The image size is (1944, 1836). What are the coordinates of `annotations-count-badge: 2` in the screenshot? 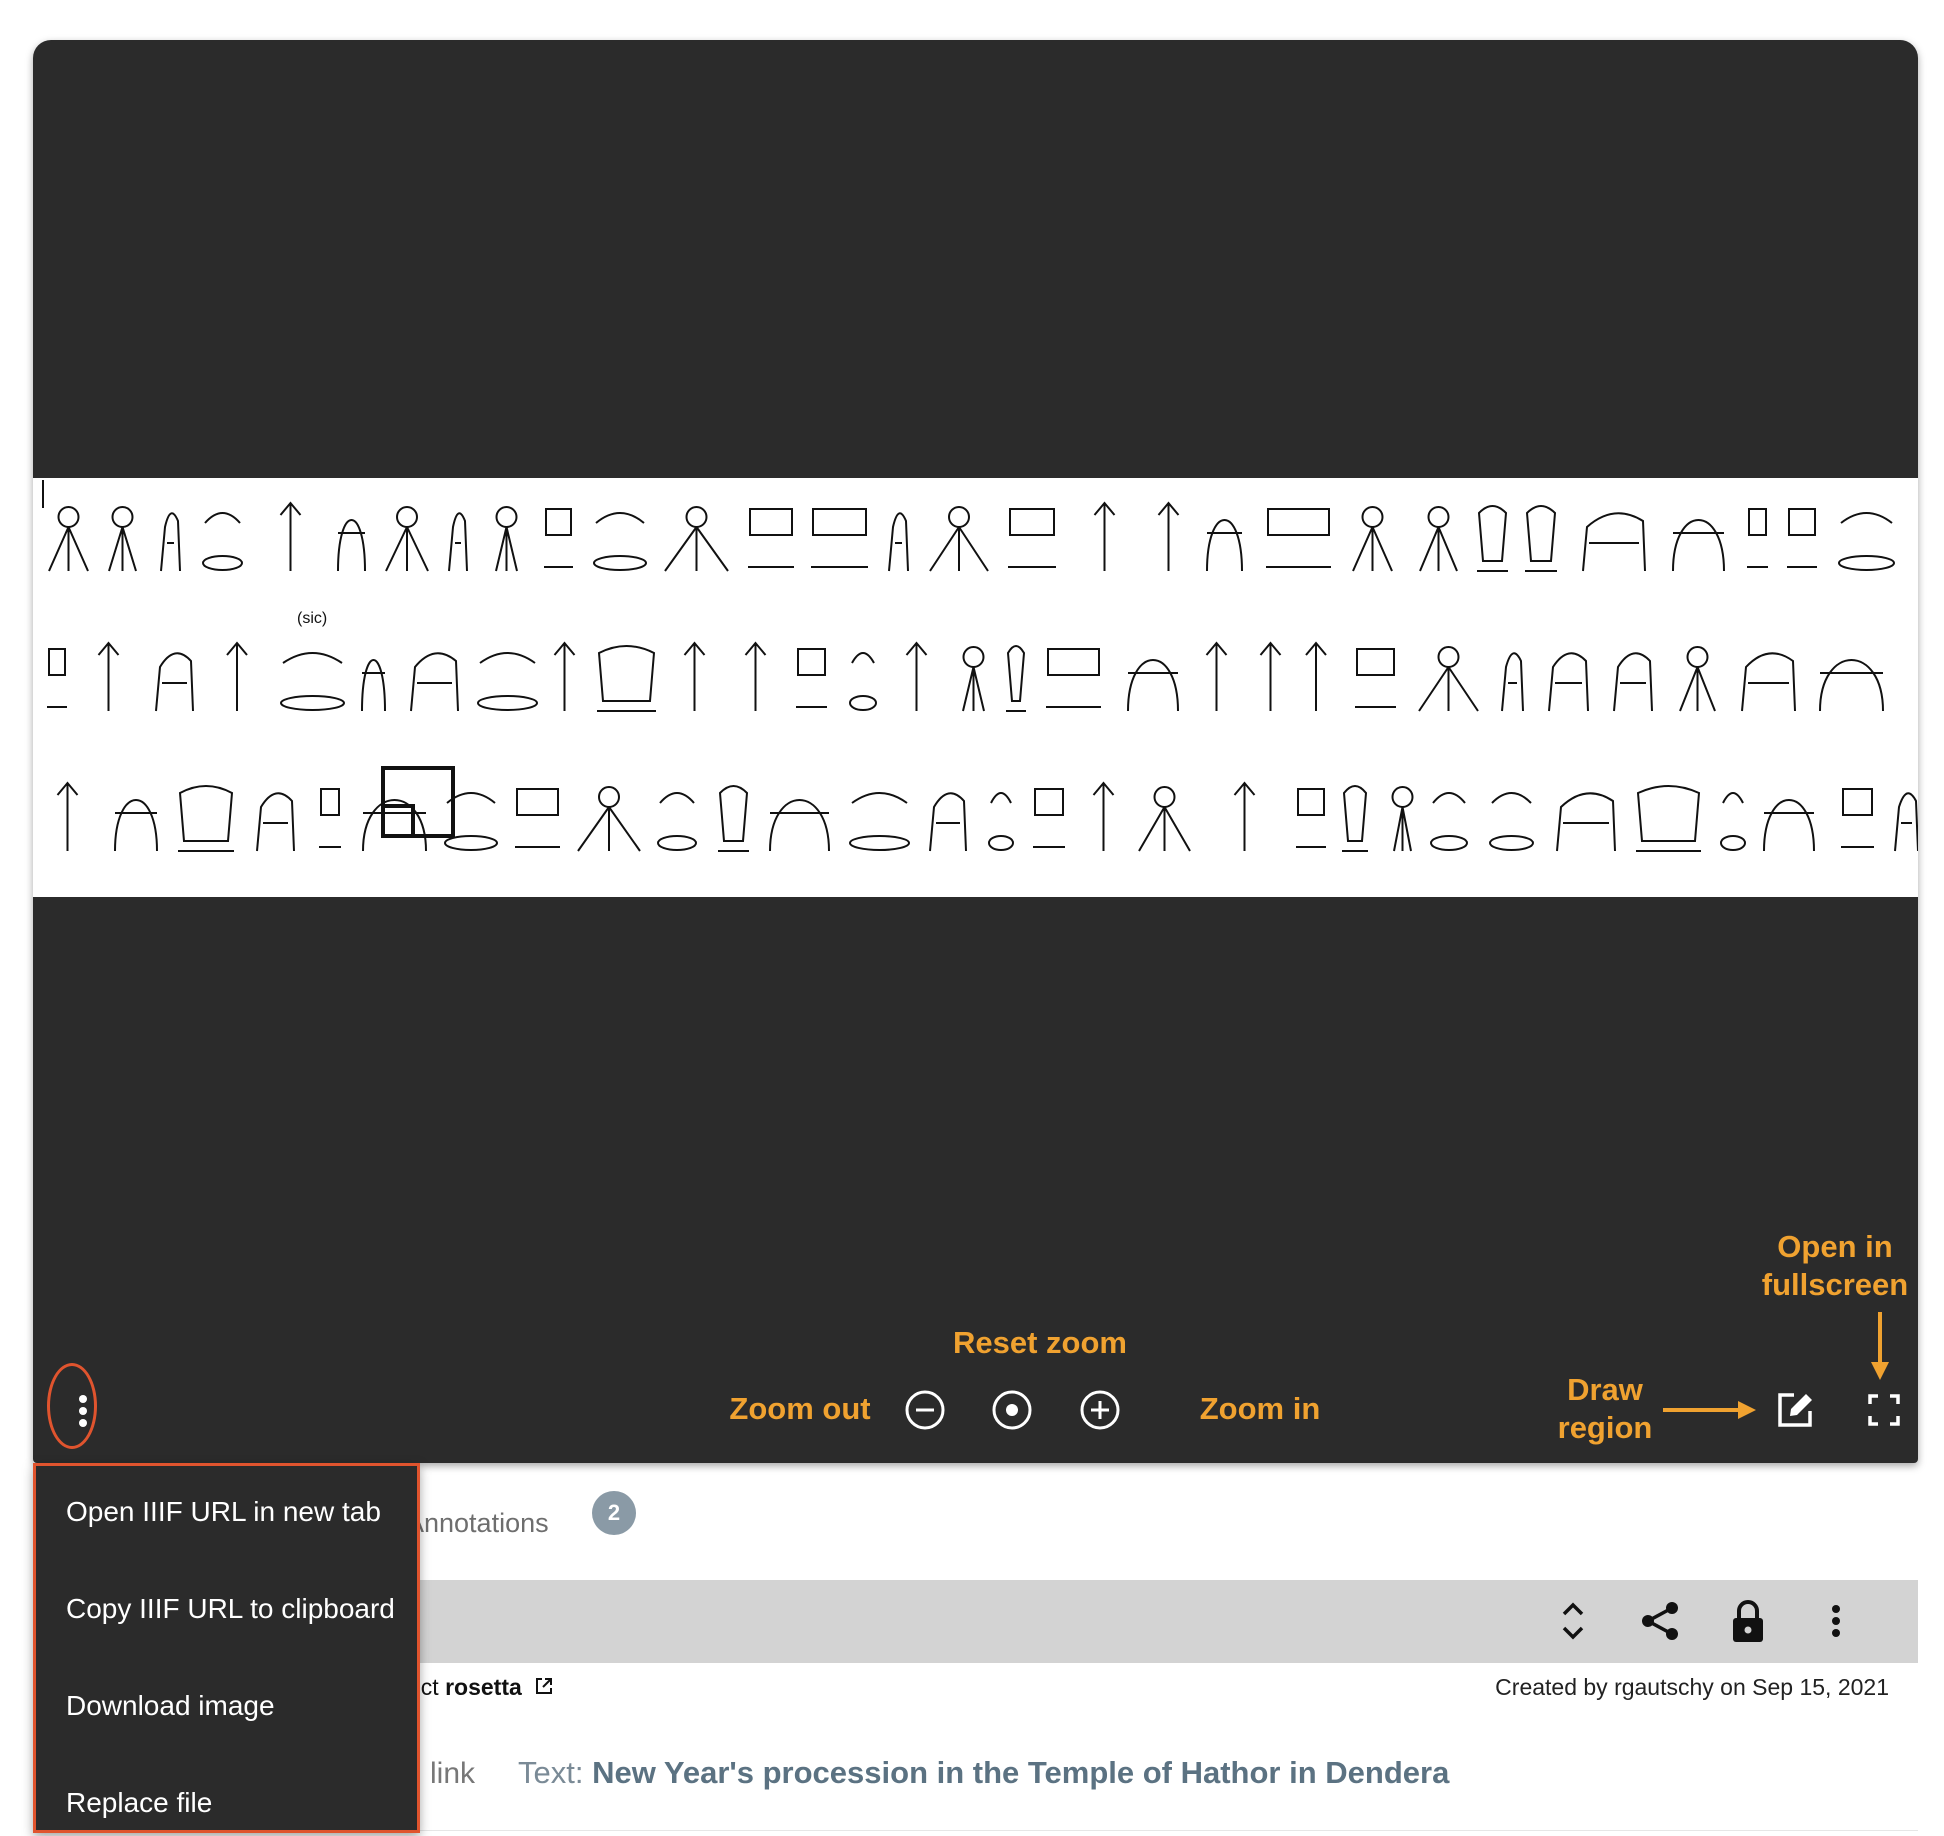 It's located at (614, 1513).